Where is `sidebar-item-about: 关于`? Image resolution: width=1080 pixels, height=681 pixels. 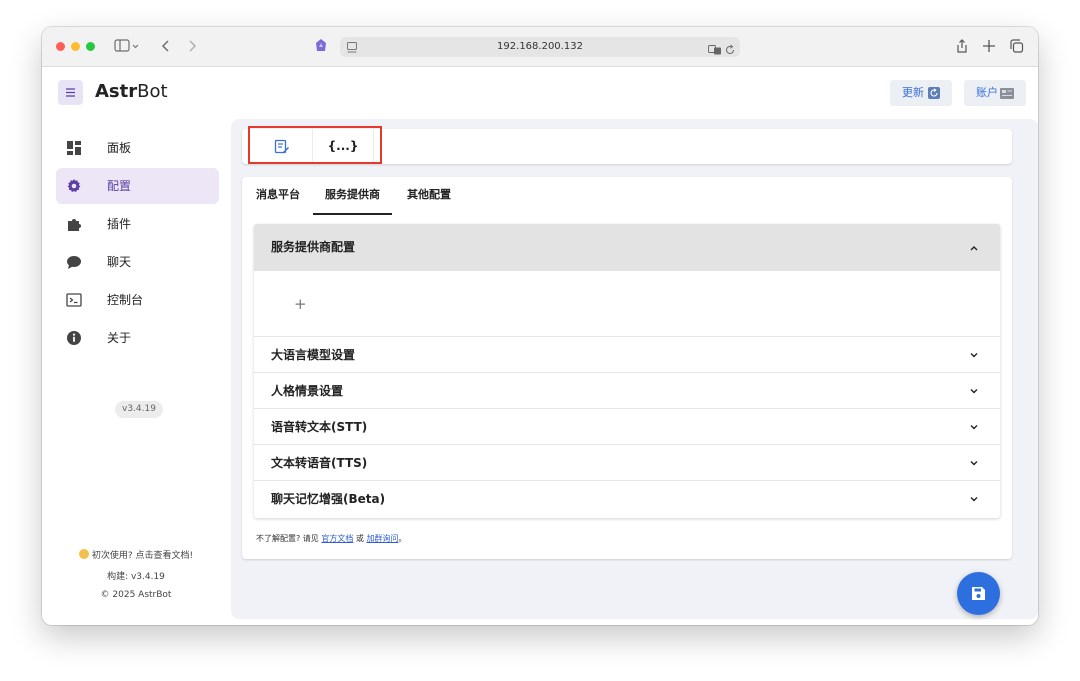 sidebar-item-about: 关于 is located at coordinates (137, 338).